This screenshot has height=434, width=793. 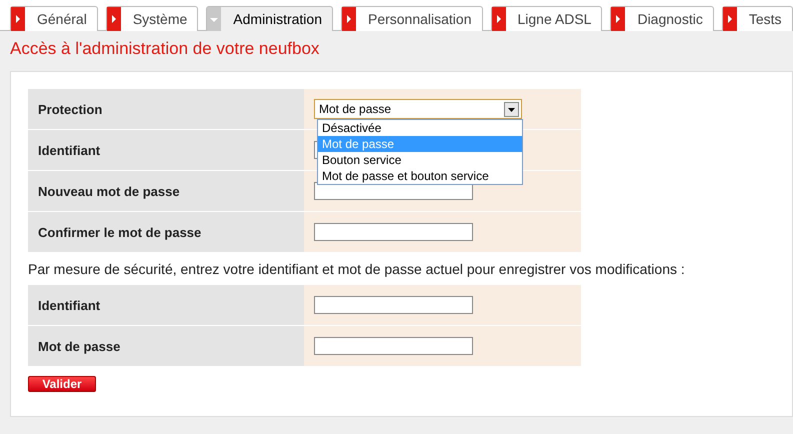 What do you see at coordinates (420, 160) in the screenshot?
I see `dropdown-option: Bouton service` at bounding box center [420, 160].